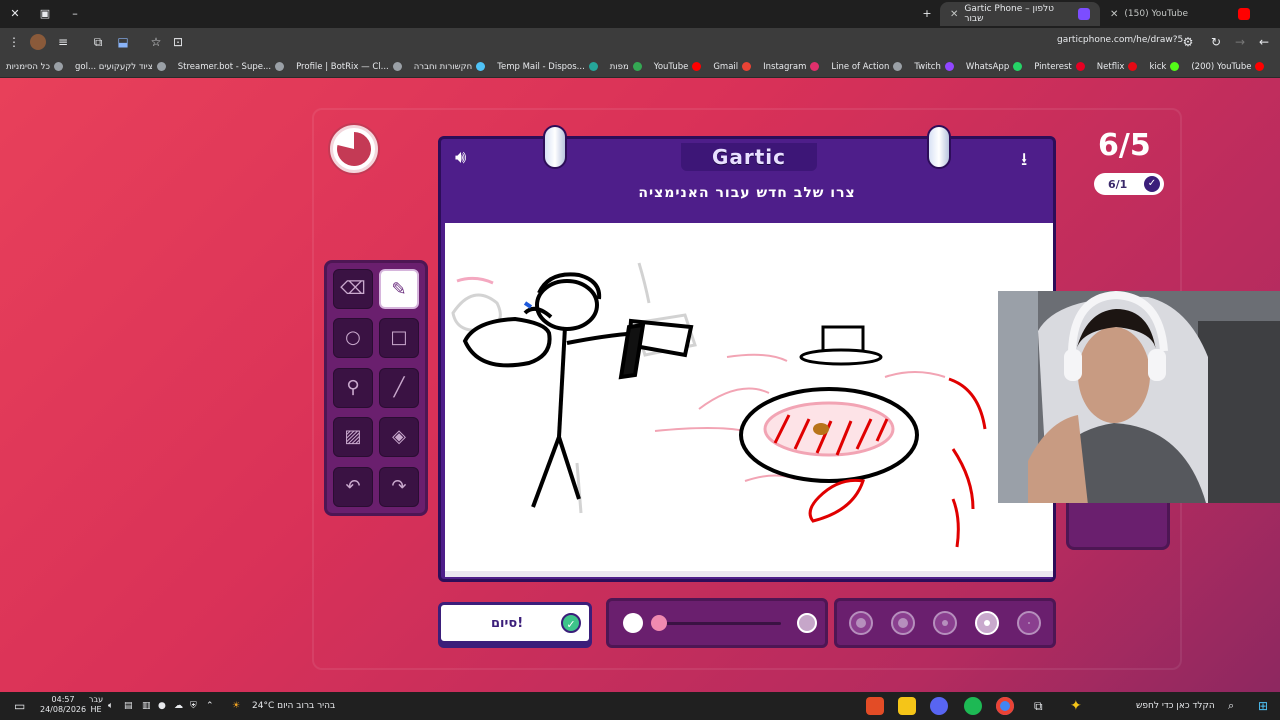 The image size is (1280, 720). What do you see at coordinates (1188, 42) in the screenshot?
I see `site-settings-icon: ⚙` at bounding box center [1188, 42].